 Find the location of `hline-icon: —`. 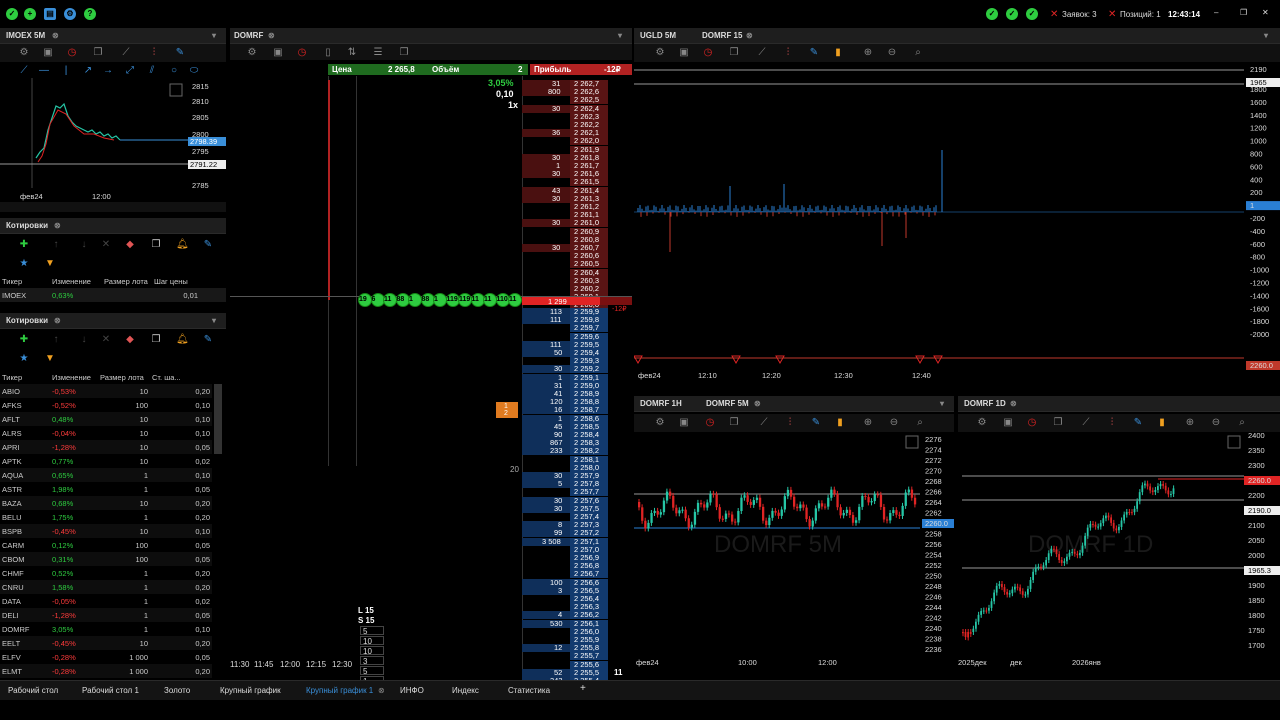

hline-icon: — is located at coordinates (44, 71).